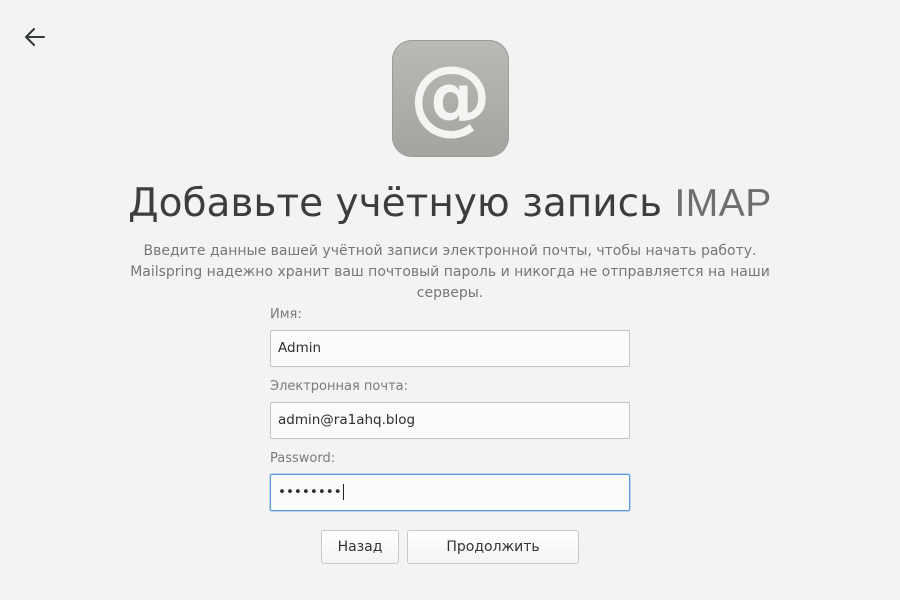 Image resolution: width=900 pixels, height=600 pixels. I want to click on page-title: Добавьте учётную запись IMAP, so click(450, 204).